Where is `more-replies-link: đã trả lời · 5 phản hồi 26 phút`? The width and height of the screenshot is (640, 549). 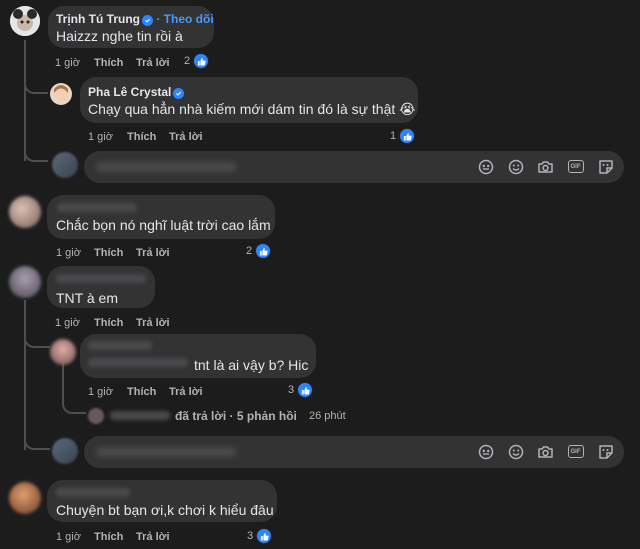
more-replies-link: đã trả lời · 5 phản hồi 26 phút is located at coordinates (223, 415).